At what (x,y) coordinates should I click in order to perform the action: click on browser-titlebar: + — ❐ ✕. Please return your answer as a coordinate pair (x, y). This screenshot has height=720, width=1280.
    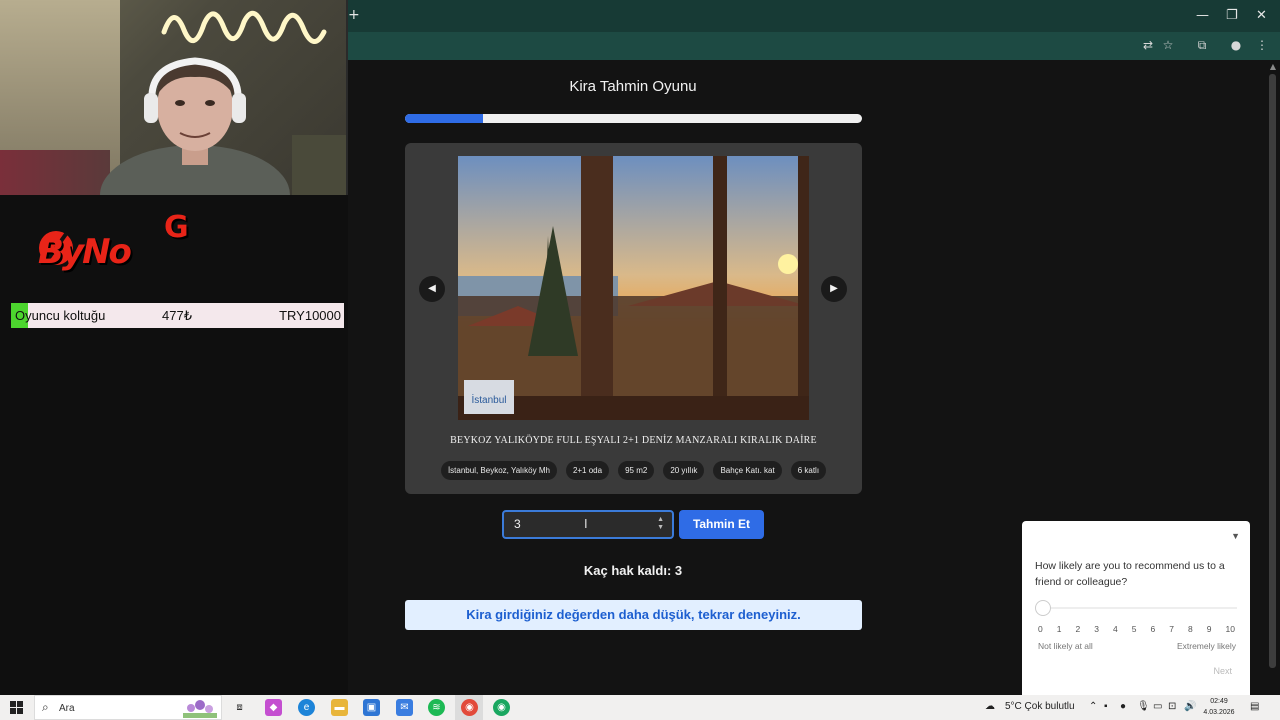
    Looking at the image, I should click on (814, 16).